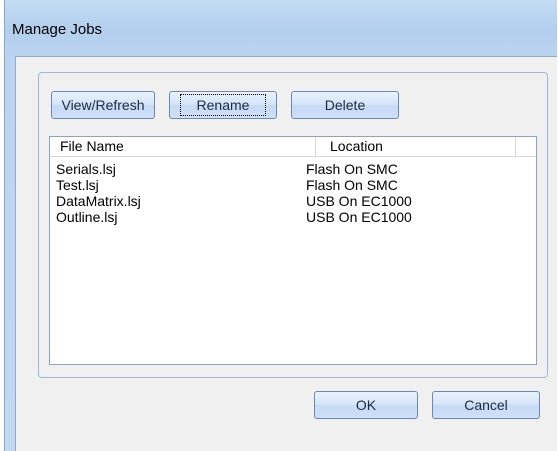 This screenshot has width=558, height=451. Describe the element at coordinates (57, 29) in the screenshot. I see `window-title: Manage Jobs` at that location.